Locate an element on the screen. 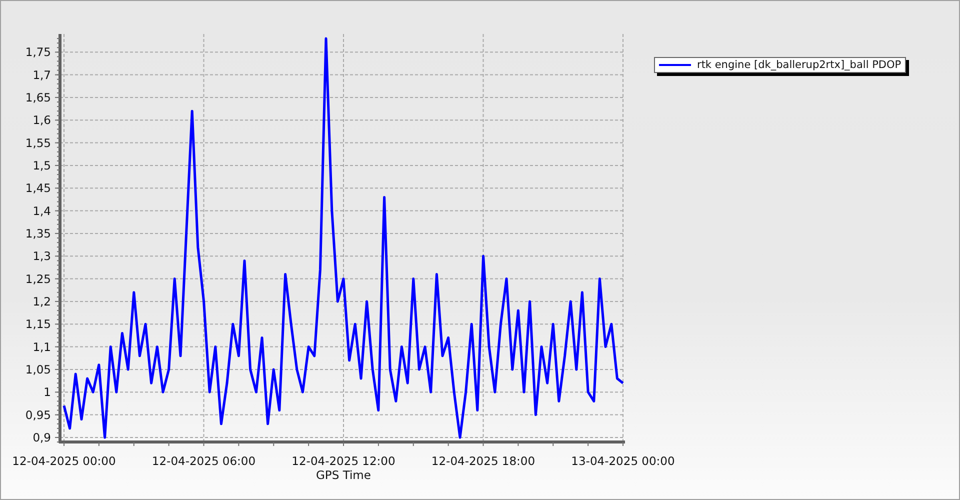 This screenshot has width=960, height=500. y-tick-label: 1,05 is located at coordinates (38, 369).